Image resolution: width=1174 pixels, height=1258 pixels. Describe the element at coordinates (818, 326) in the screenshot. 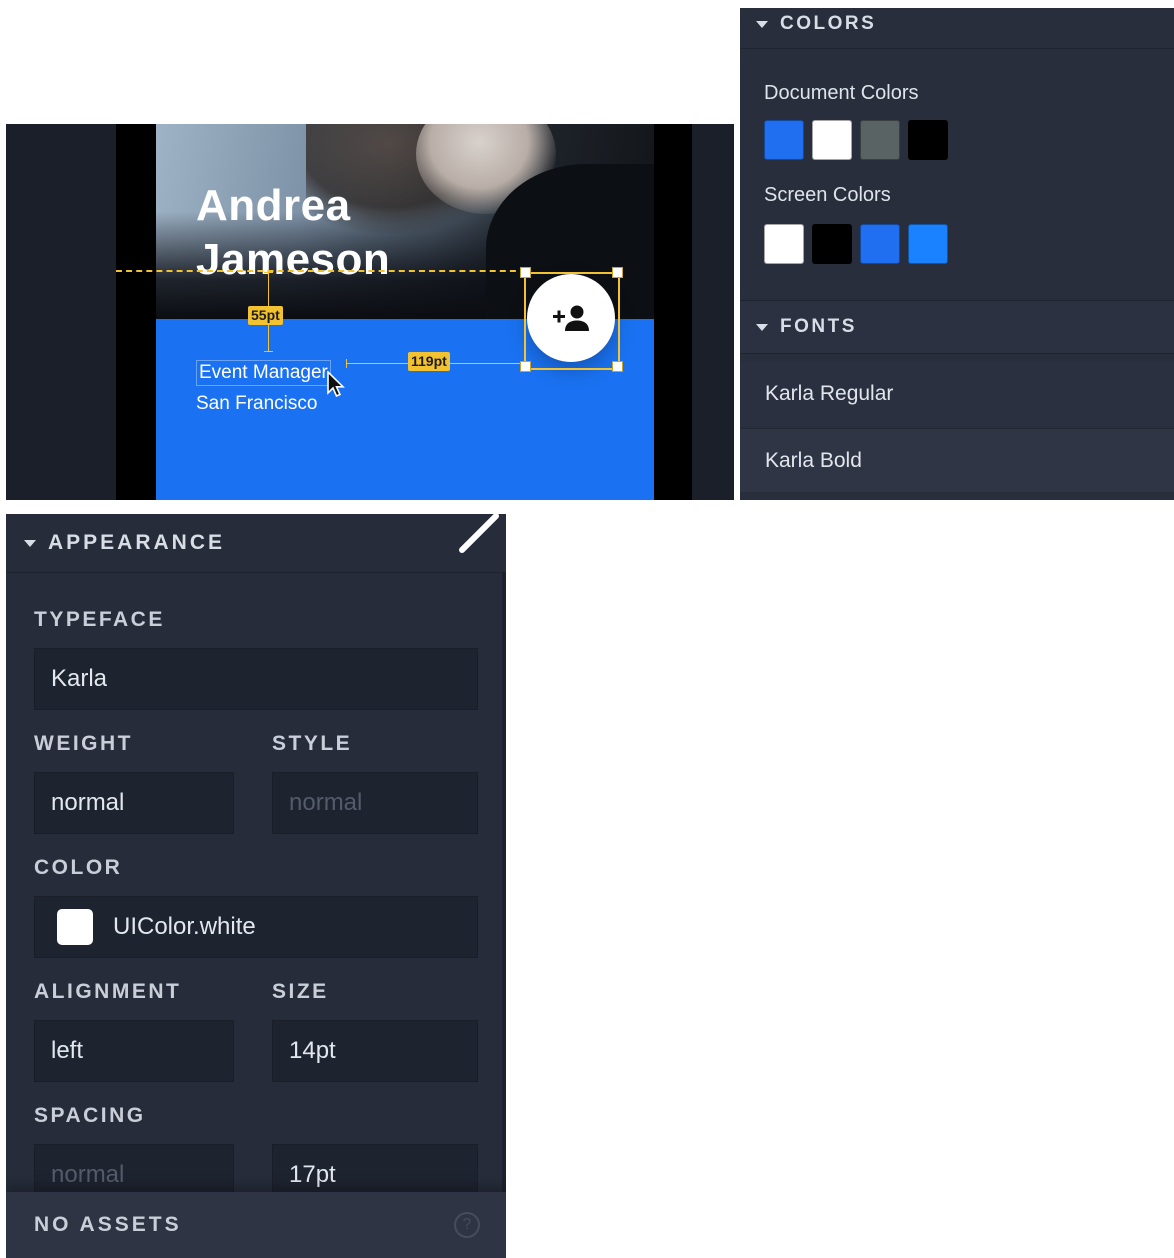

I see `fonts-heading: FONTS` at that location.